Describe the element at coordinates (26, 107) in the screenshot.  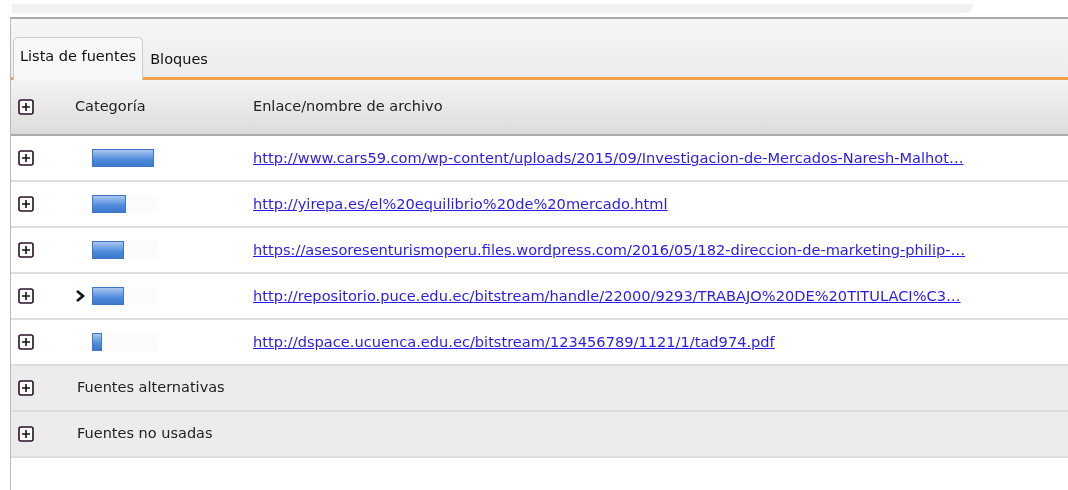
I see `expand-all-icon` at that location.